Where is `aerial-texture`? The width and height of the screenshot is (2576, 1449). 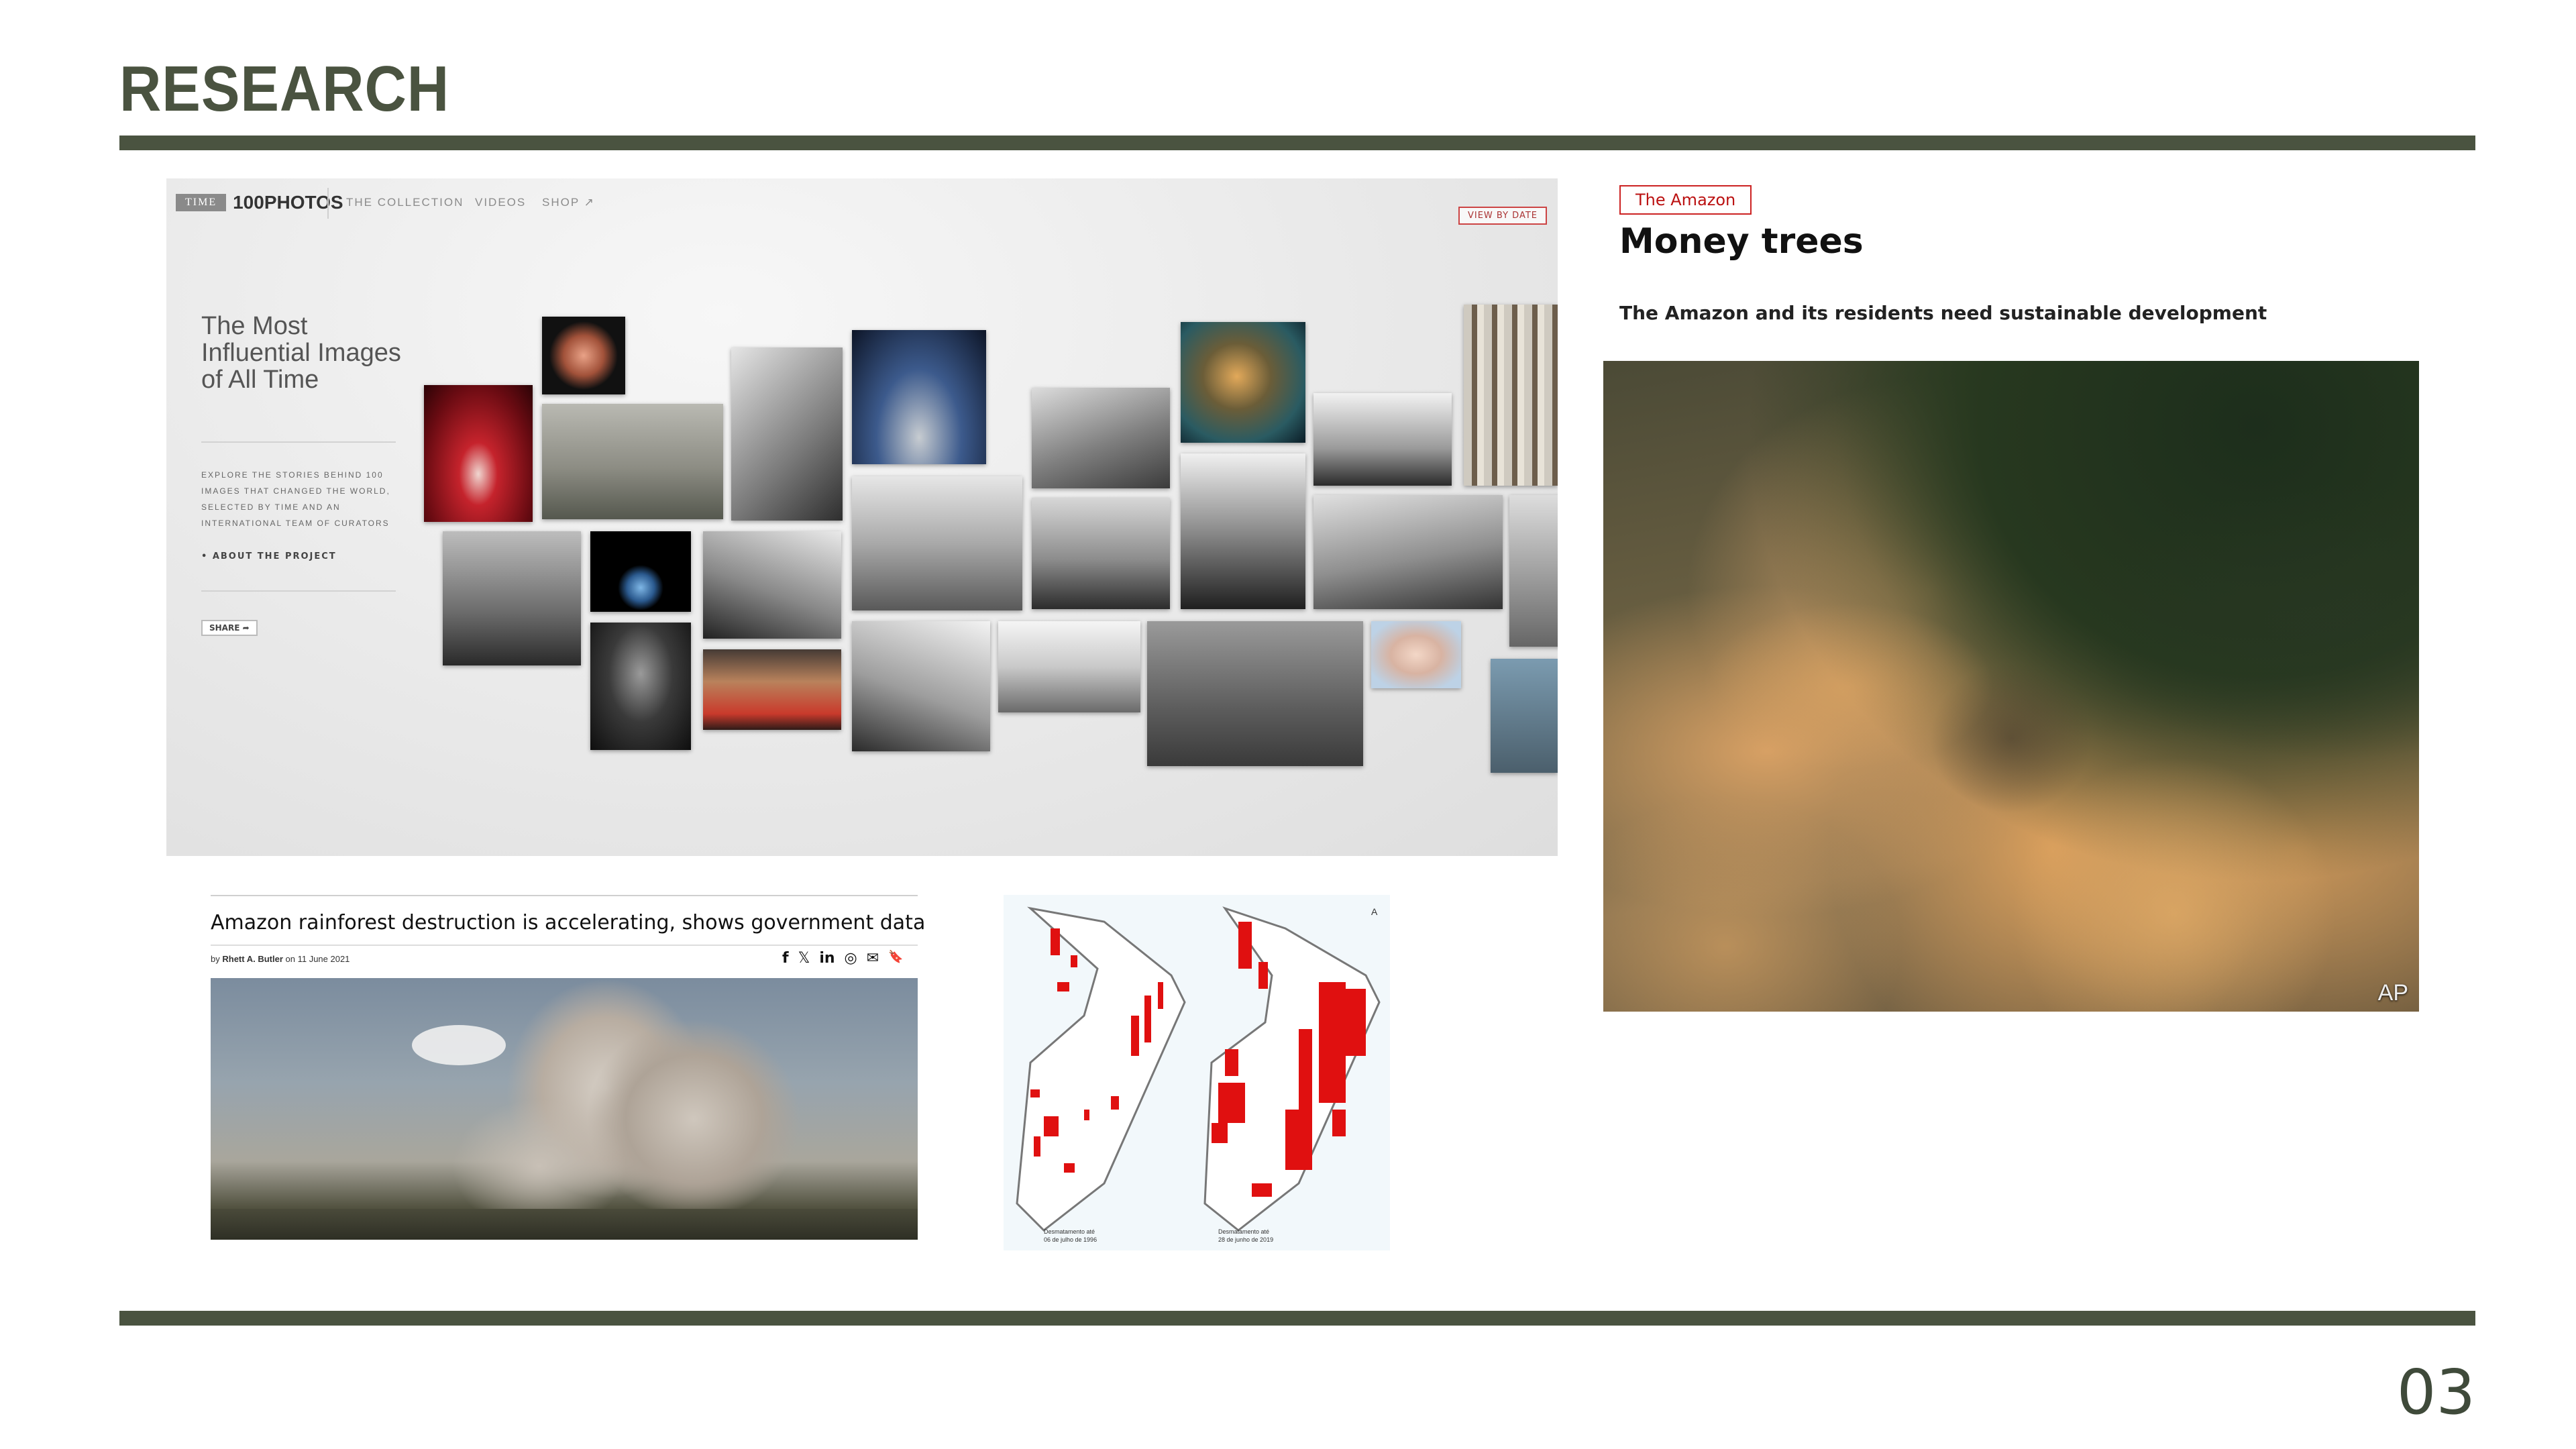
aerial-texture is located at coordinates (2011, 686).